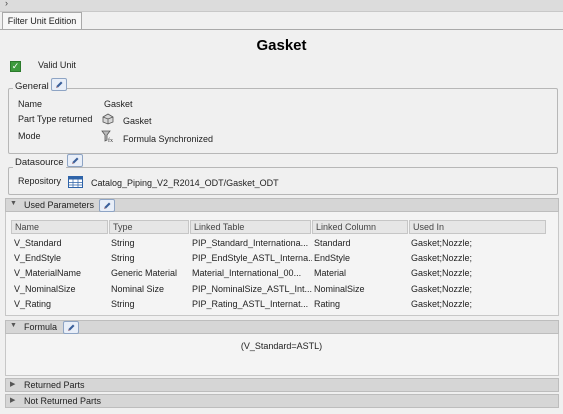 Image resolution: width=563 pixels, height=414 pixels. What do you see at coordinates (281, 6) in the screenshot?
I see `top-strip: ›` at bounding box center [281, 6].